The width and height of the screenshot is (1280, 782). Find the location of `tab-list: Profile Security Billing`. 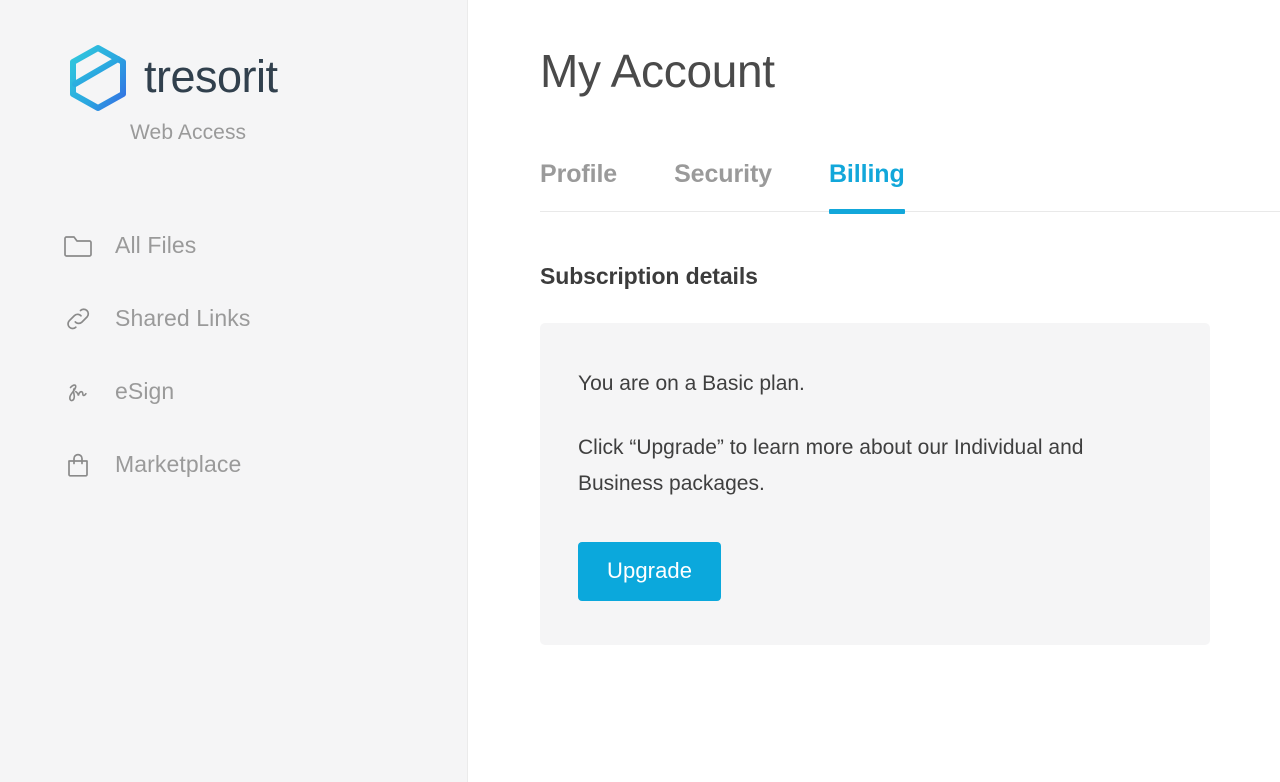

tab-list: Profile Security Billing is located at coordinates (910, 187).